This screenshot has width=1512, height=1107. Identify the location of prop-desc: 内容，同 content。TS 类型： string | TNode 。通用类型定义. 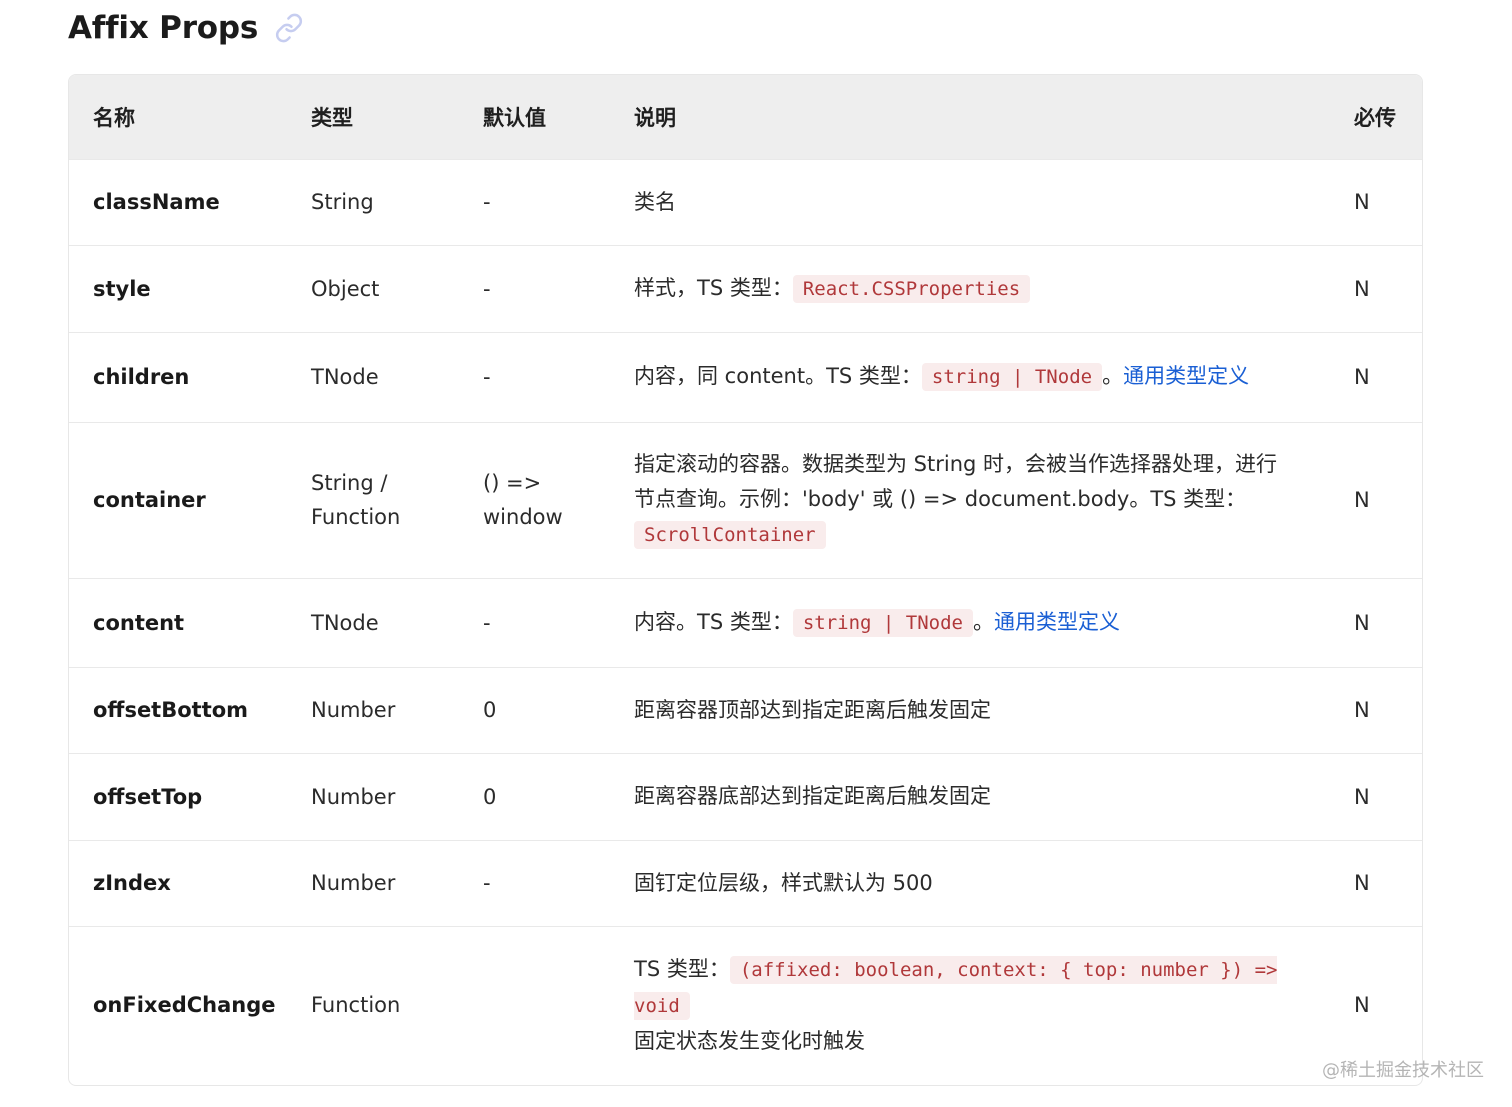
(970, 377).